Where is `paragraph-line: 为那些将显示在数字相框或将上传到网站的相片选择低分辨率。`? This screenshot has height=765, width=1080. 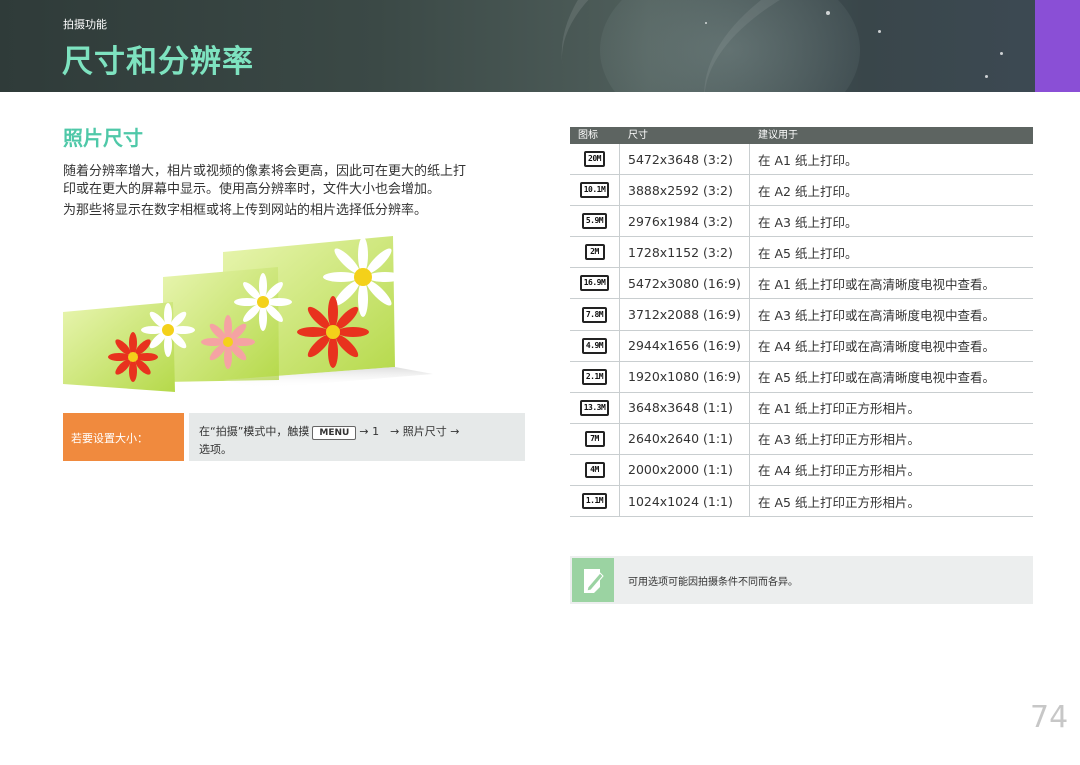
paragraph-line: 为那些将显示在数字相框或将上传到网站的相片选择低分辨率。 is located at coordinates (245, 210).